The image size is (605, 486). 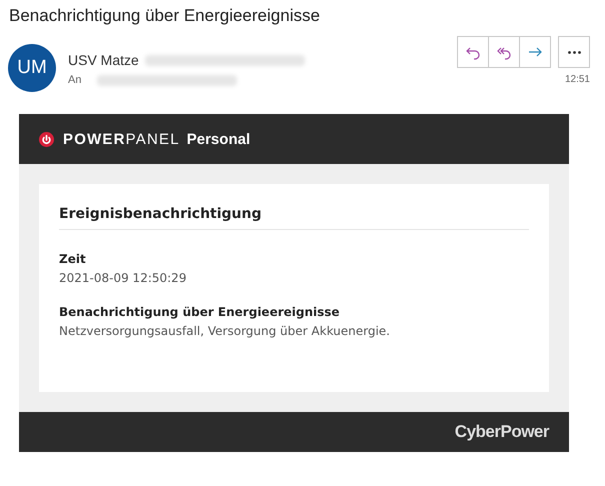 What do you see at coordinates (164, 16) in the screenshot?
I see `mail-subject: Benachrichtigung über Energieereignisse` at bounding box center [164, 16].